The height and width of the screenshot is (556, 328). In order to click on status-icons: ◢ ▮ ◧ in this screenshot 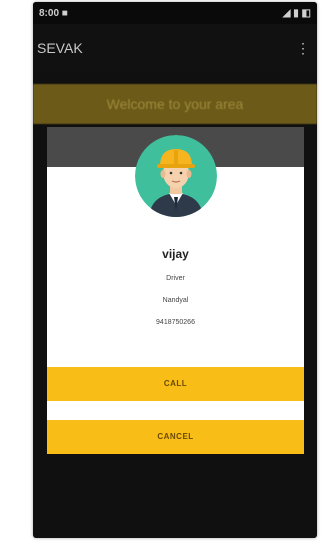, I will do `click(296, 13)`.